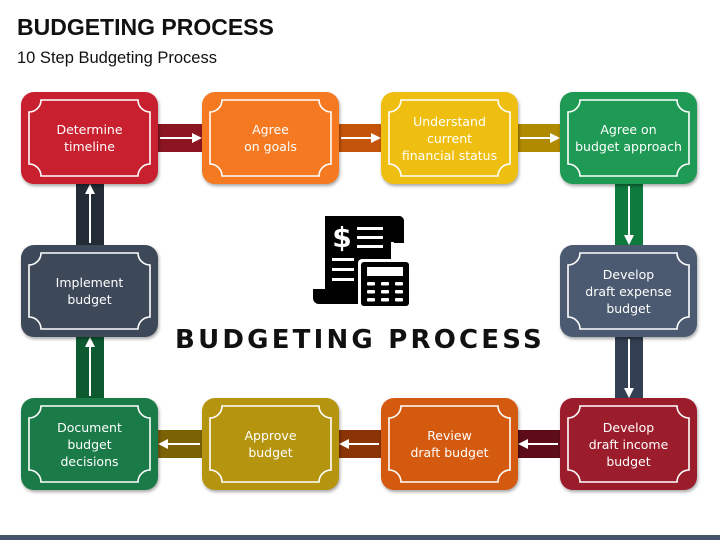  I want to click on step-label: Implement budget, so click(89, 291).